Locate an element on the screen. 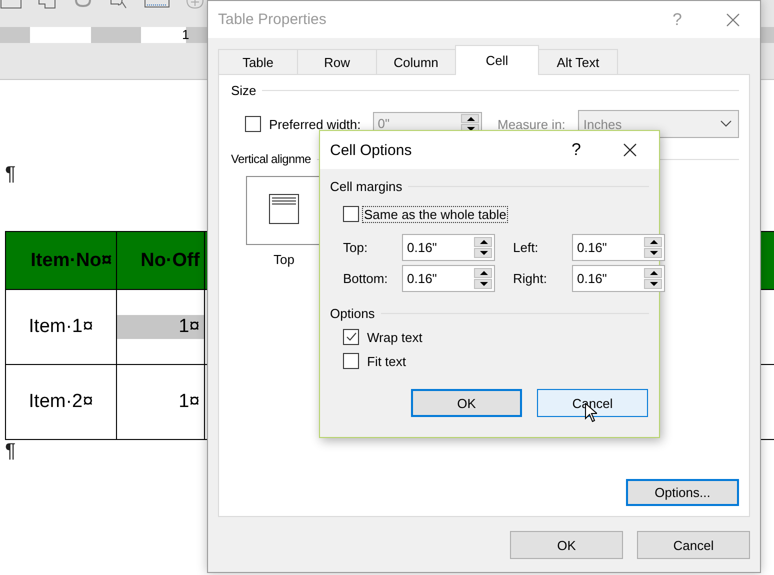  table-icon is located at coordinates (157, 5).